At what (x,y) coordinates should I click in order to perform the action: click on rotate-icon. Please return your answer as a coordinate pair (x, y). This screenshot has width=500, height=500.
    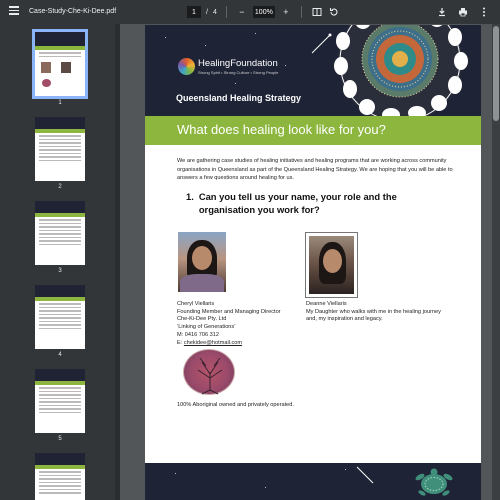
    Looking at the image, I should click on (334, 12).